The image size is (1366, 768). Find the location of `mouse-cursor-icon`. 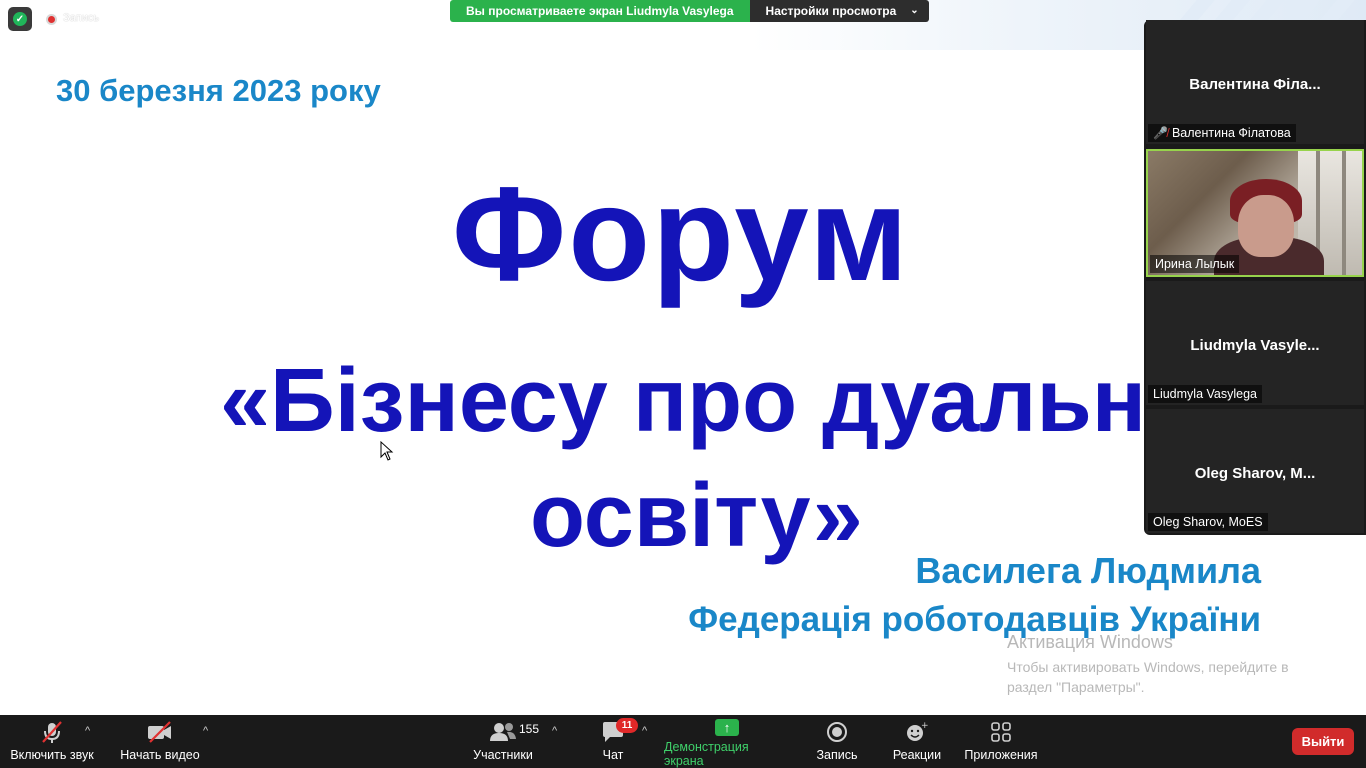

mouse-cursor-icon is located at coordinates (387, 451).